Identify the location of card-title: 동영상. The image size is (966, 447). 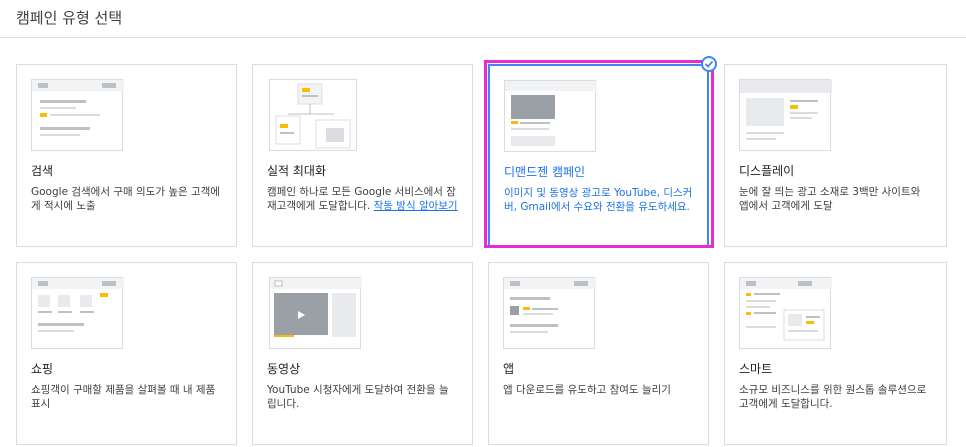
(284, 369).